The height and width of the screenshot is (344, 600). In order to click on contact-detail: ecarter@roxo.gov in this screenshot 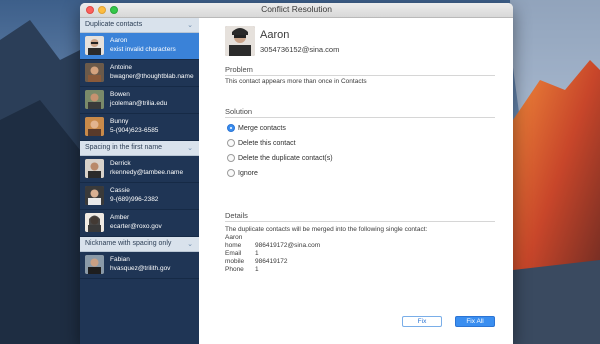, I will do `click(136, 226)`.